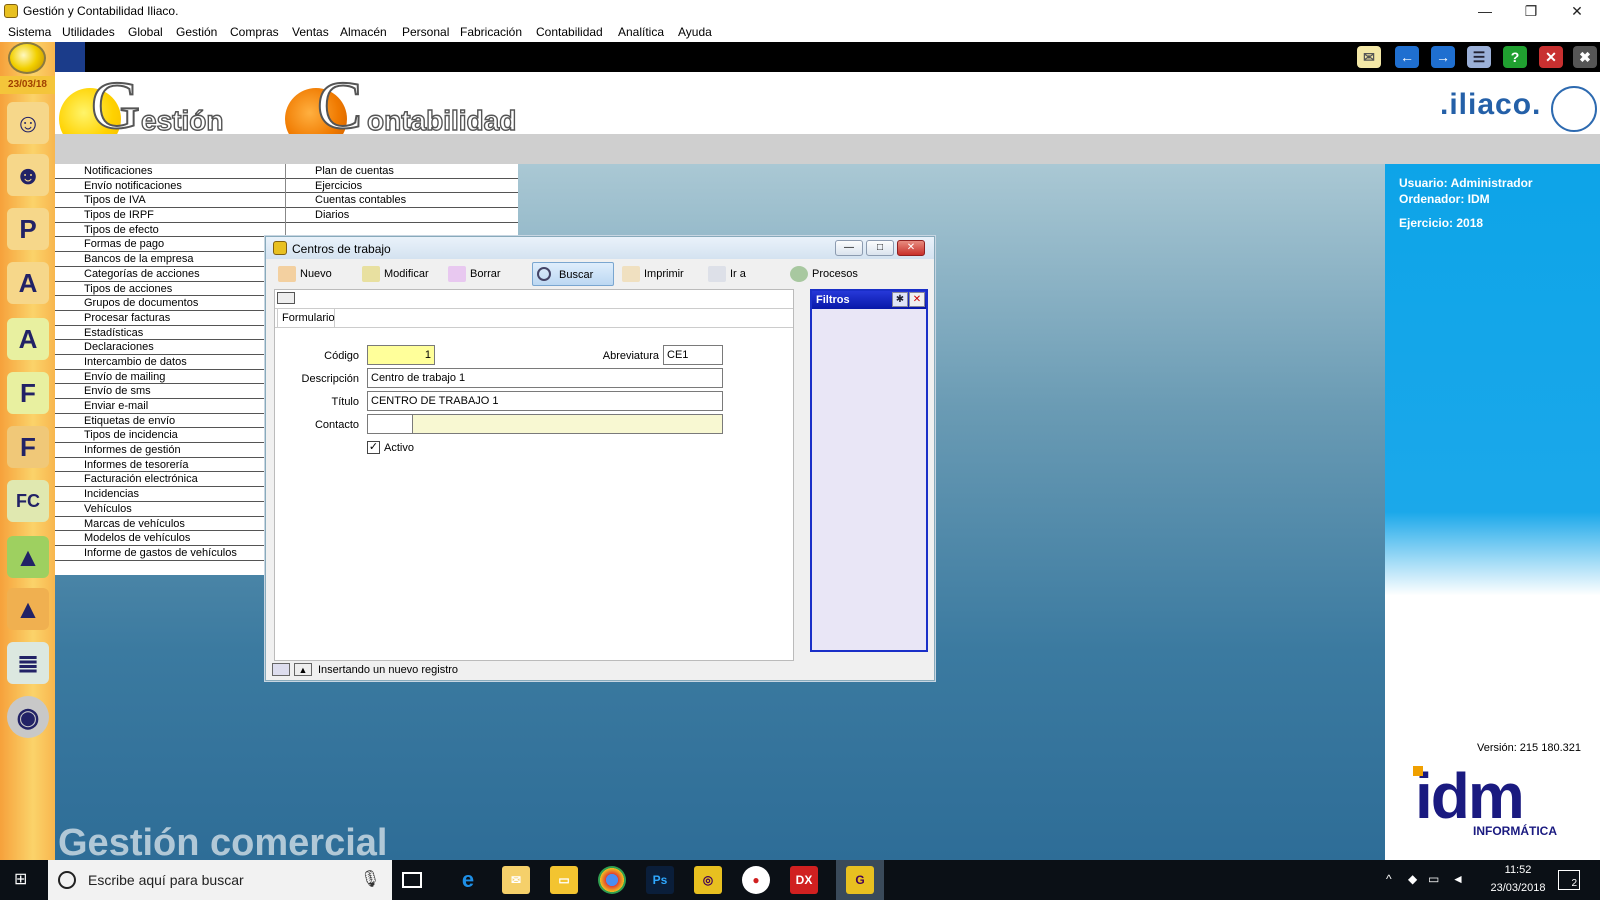 The height and width of the screenshot is (900, 1600). I want to click on list-item: Tipos de incidencia, so click(170, 436).